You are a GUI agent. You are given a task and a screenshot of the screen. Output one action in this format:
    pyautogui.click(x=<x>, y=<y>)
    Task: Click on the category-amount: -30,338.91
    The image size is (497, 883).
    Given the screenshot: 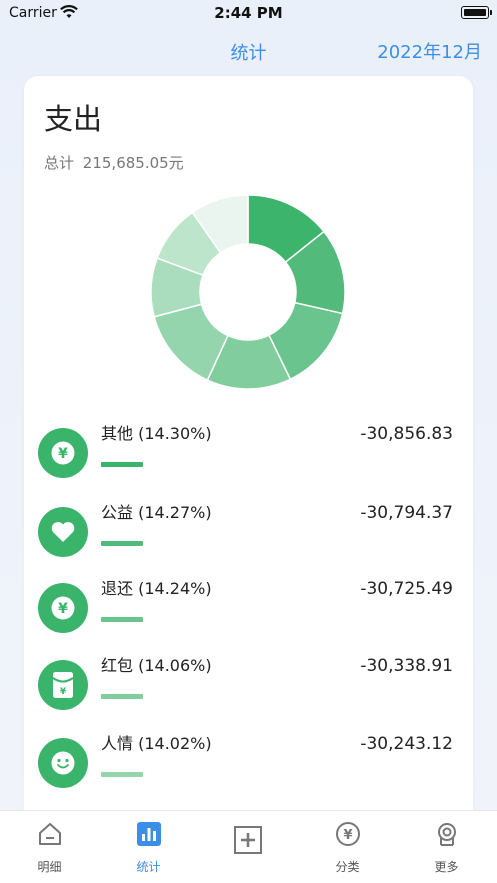 What is the action you would take?
    pyautogui.click(x=406, y=666)
    